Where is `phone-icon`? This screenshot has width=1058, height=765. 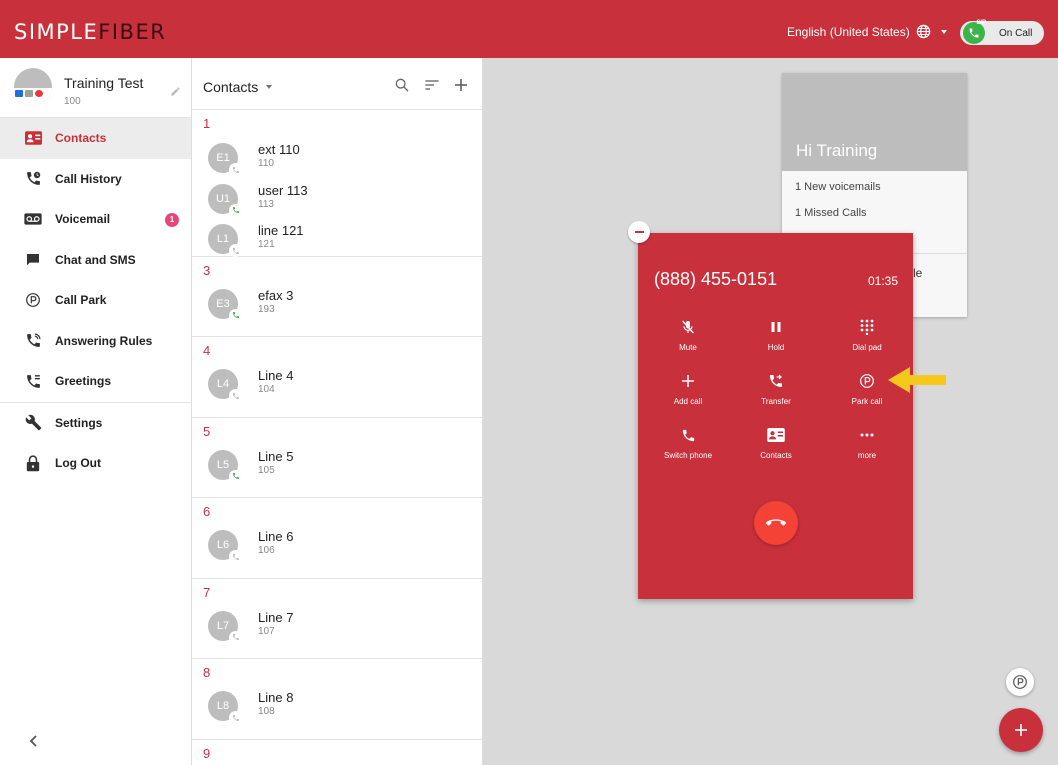
phone-icon is located at coordinates (974, 33).